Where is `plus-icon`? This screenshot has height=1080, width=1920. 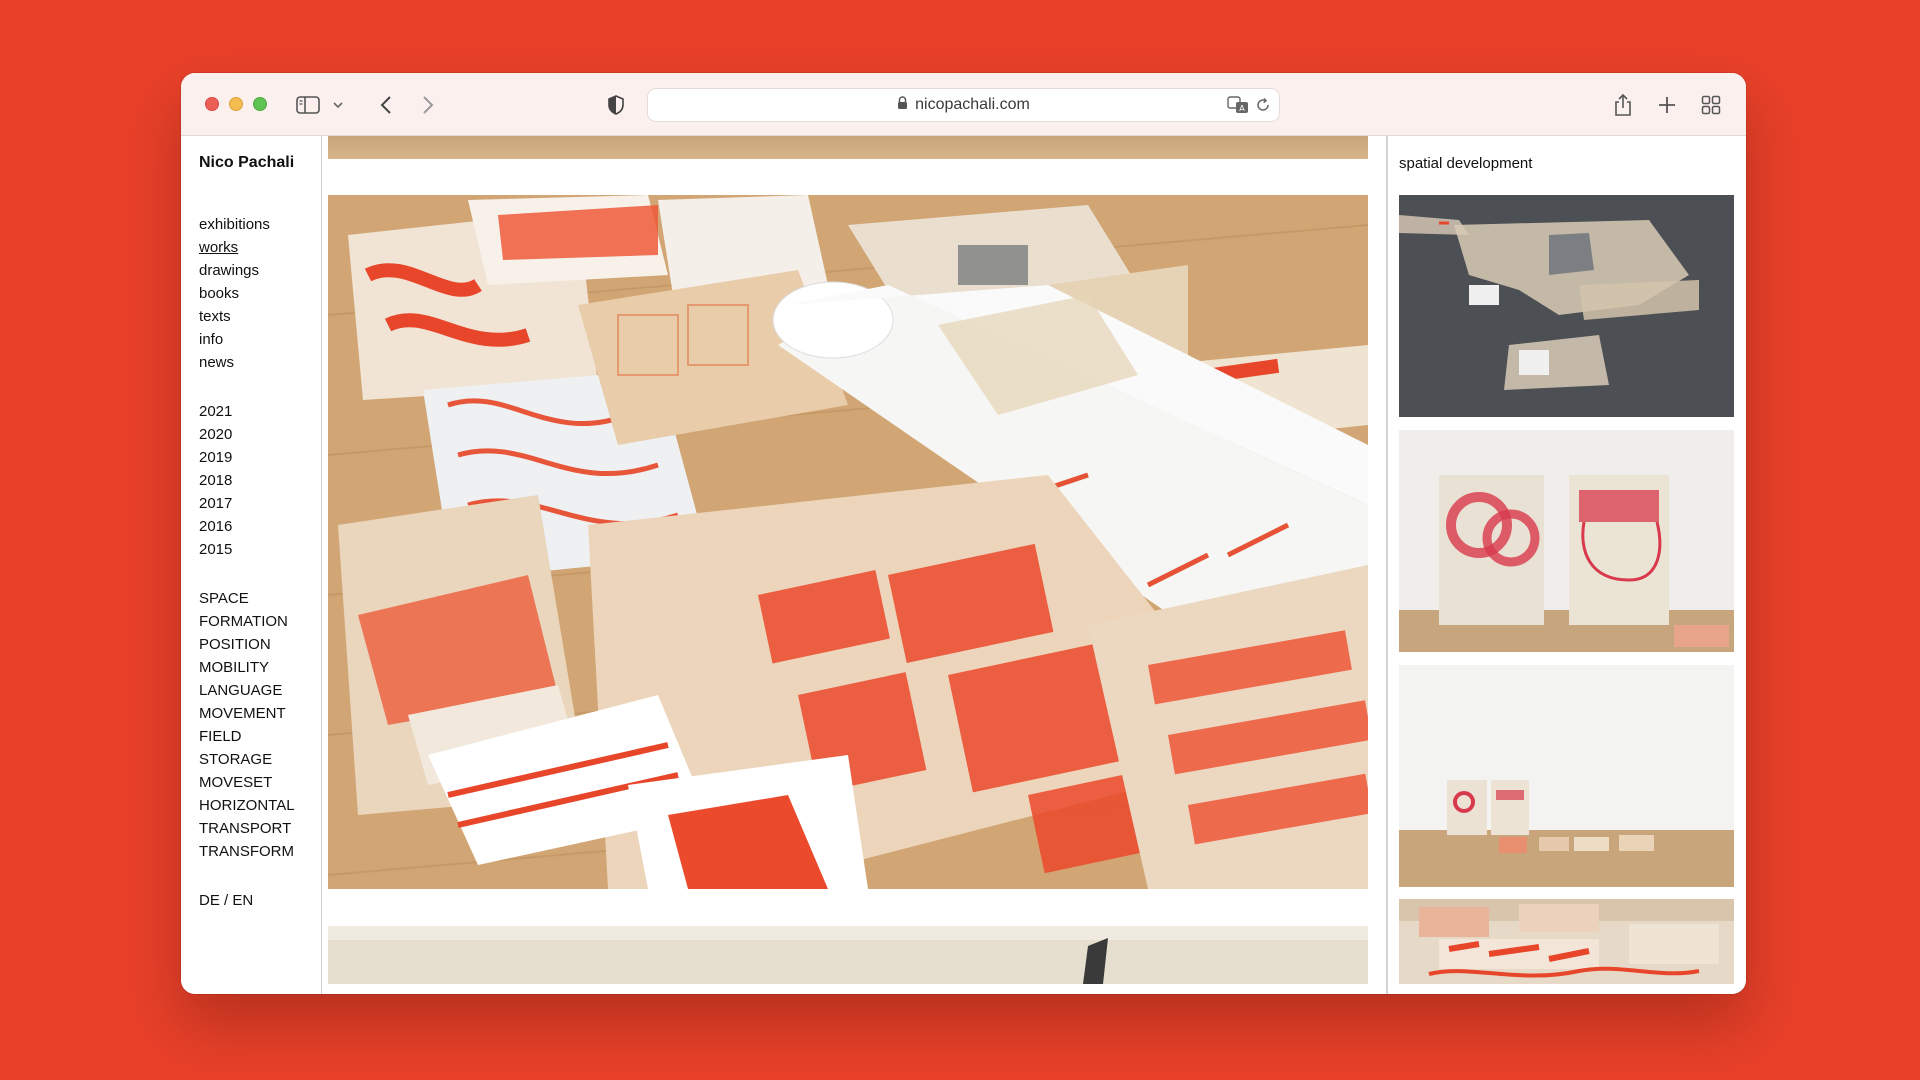 plus-icon is located at coordinates (1667, 105).